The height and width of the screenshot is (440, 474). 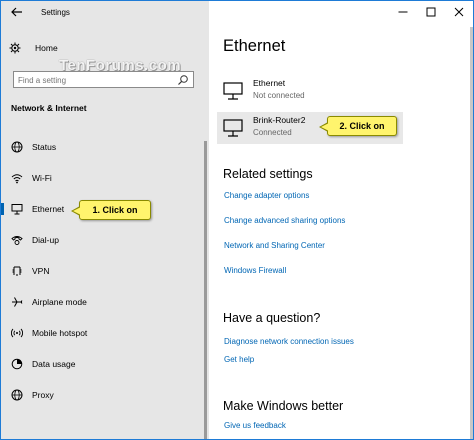 I want to click on window-controls, so click(x=431, y=12).